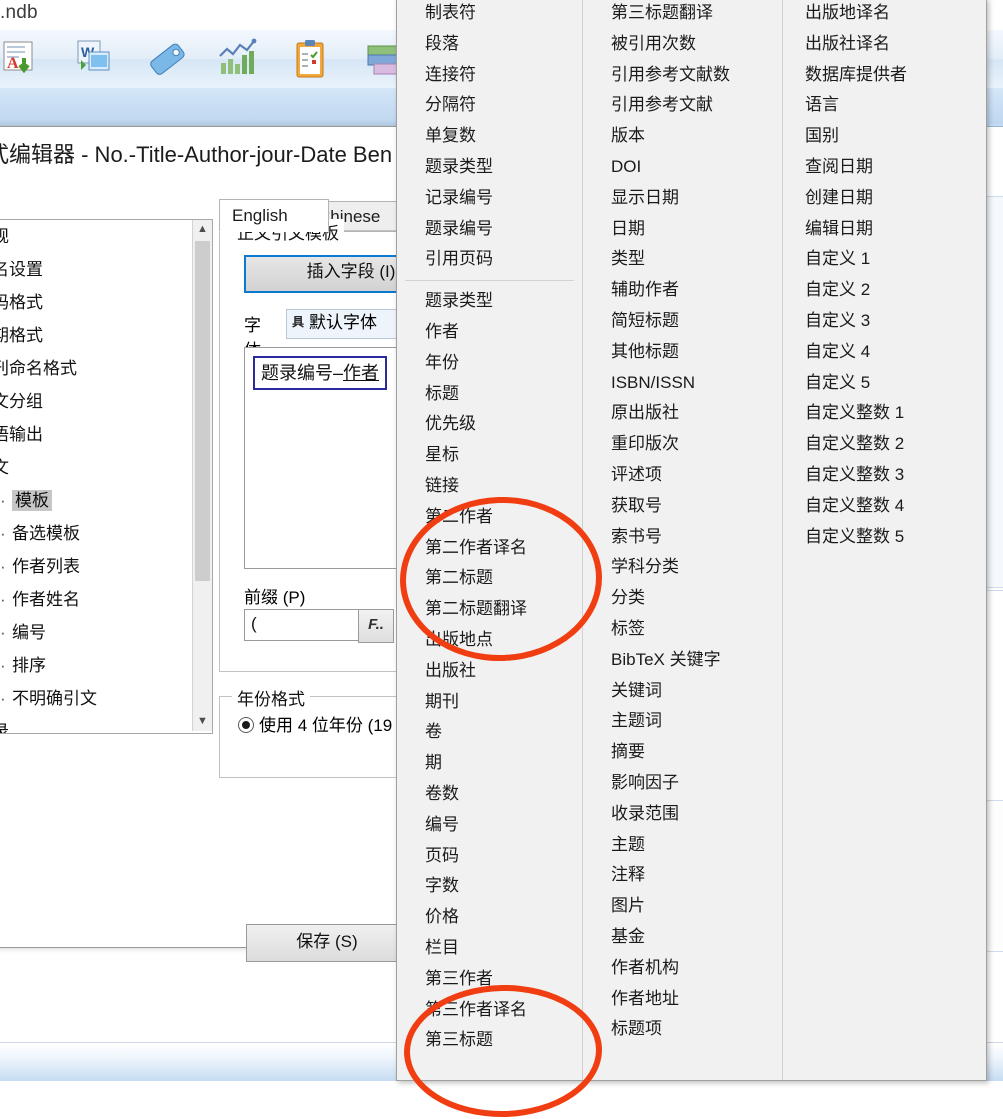 The height and width of the screenshot is (1119, 1003). What do you see at coordinates (682, 537) in the screenshot?
I see `field-menu-item: 索书号` at bounding box center [682, 537].